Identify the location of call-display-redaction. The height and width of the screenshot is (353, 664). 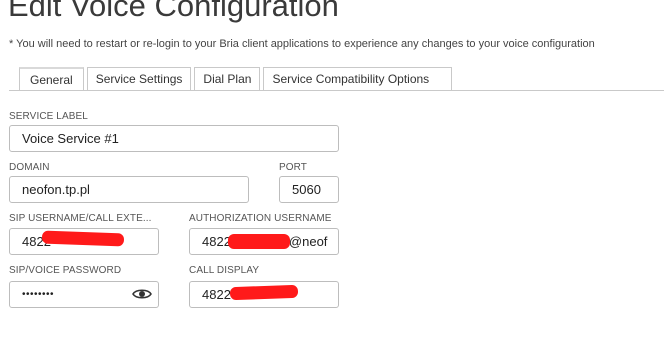
(264, 292).